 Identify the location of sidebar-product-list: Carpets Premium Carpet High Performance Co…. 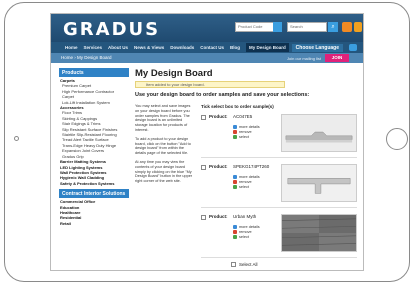
(94, 131).